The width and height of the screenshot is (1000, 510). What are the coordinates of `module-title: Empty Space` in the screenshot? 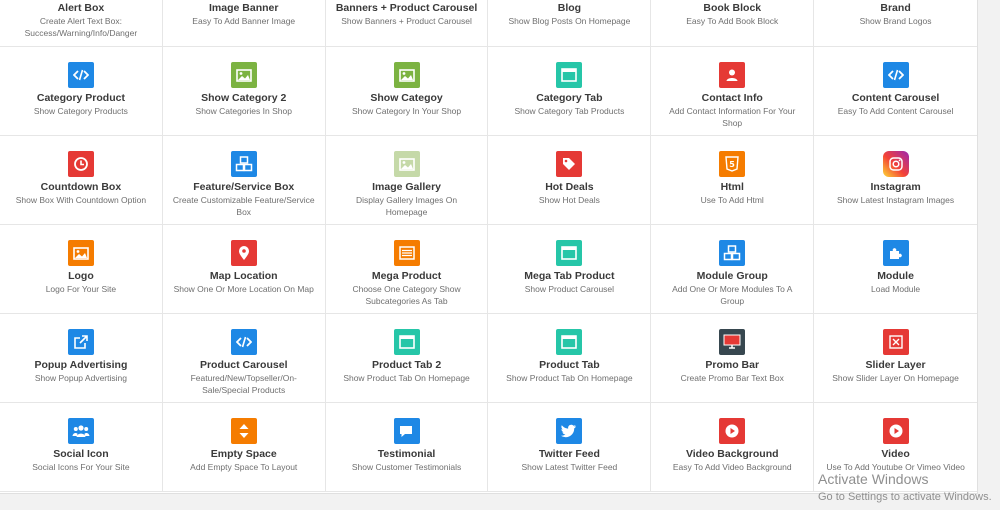 It's located at (243, 454).